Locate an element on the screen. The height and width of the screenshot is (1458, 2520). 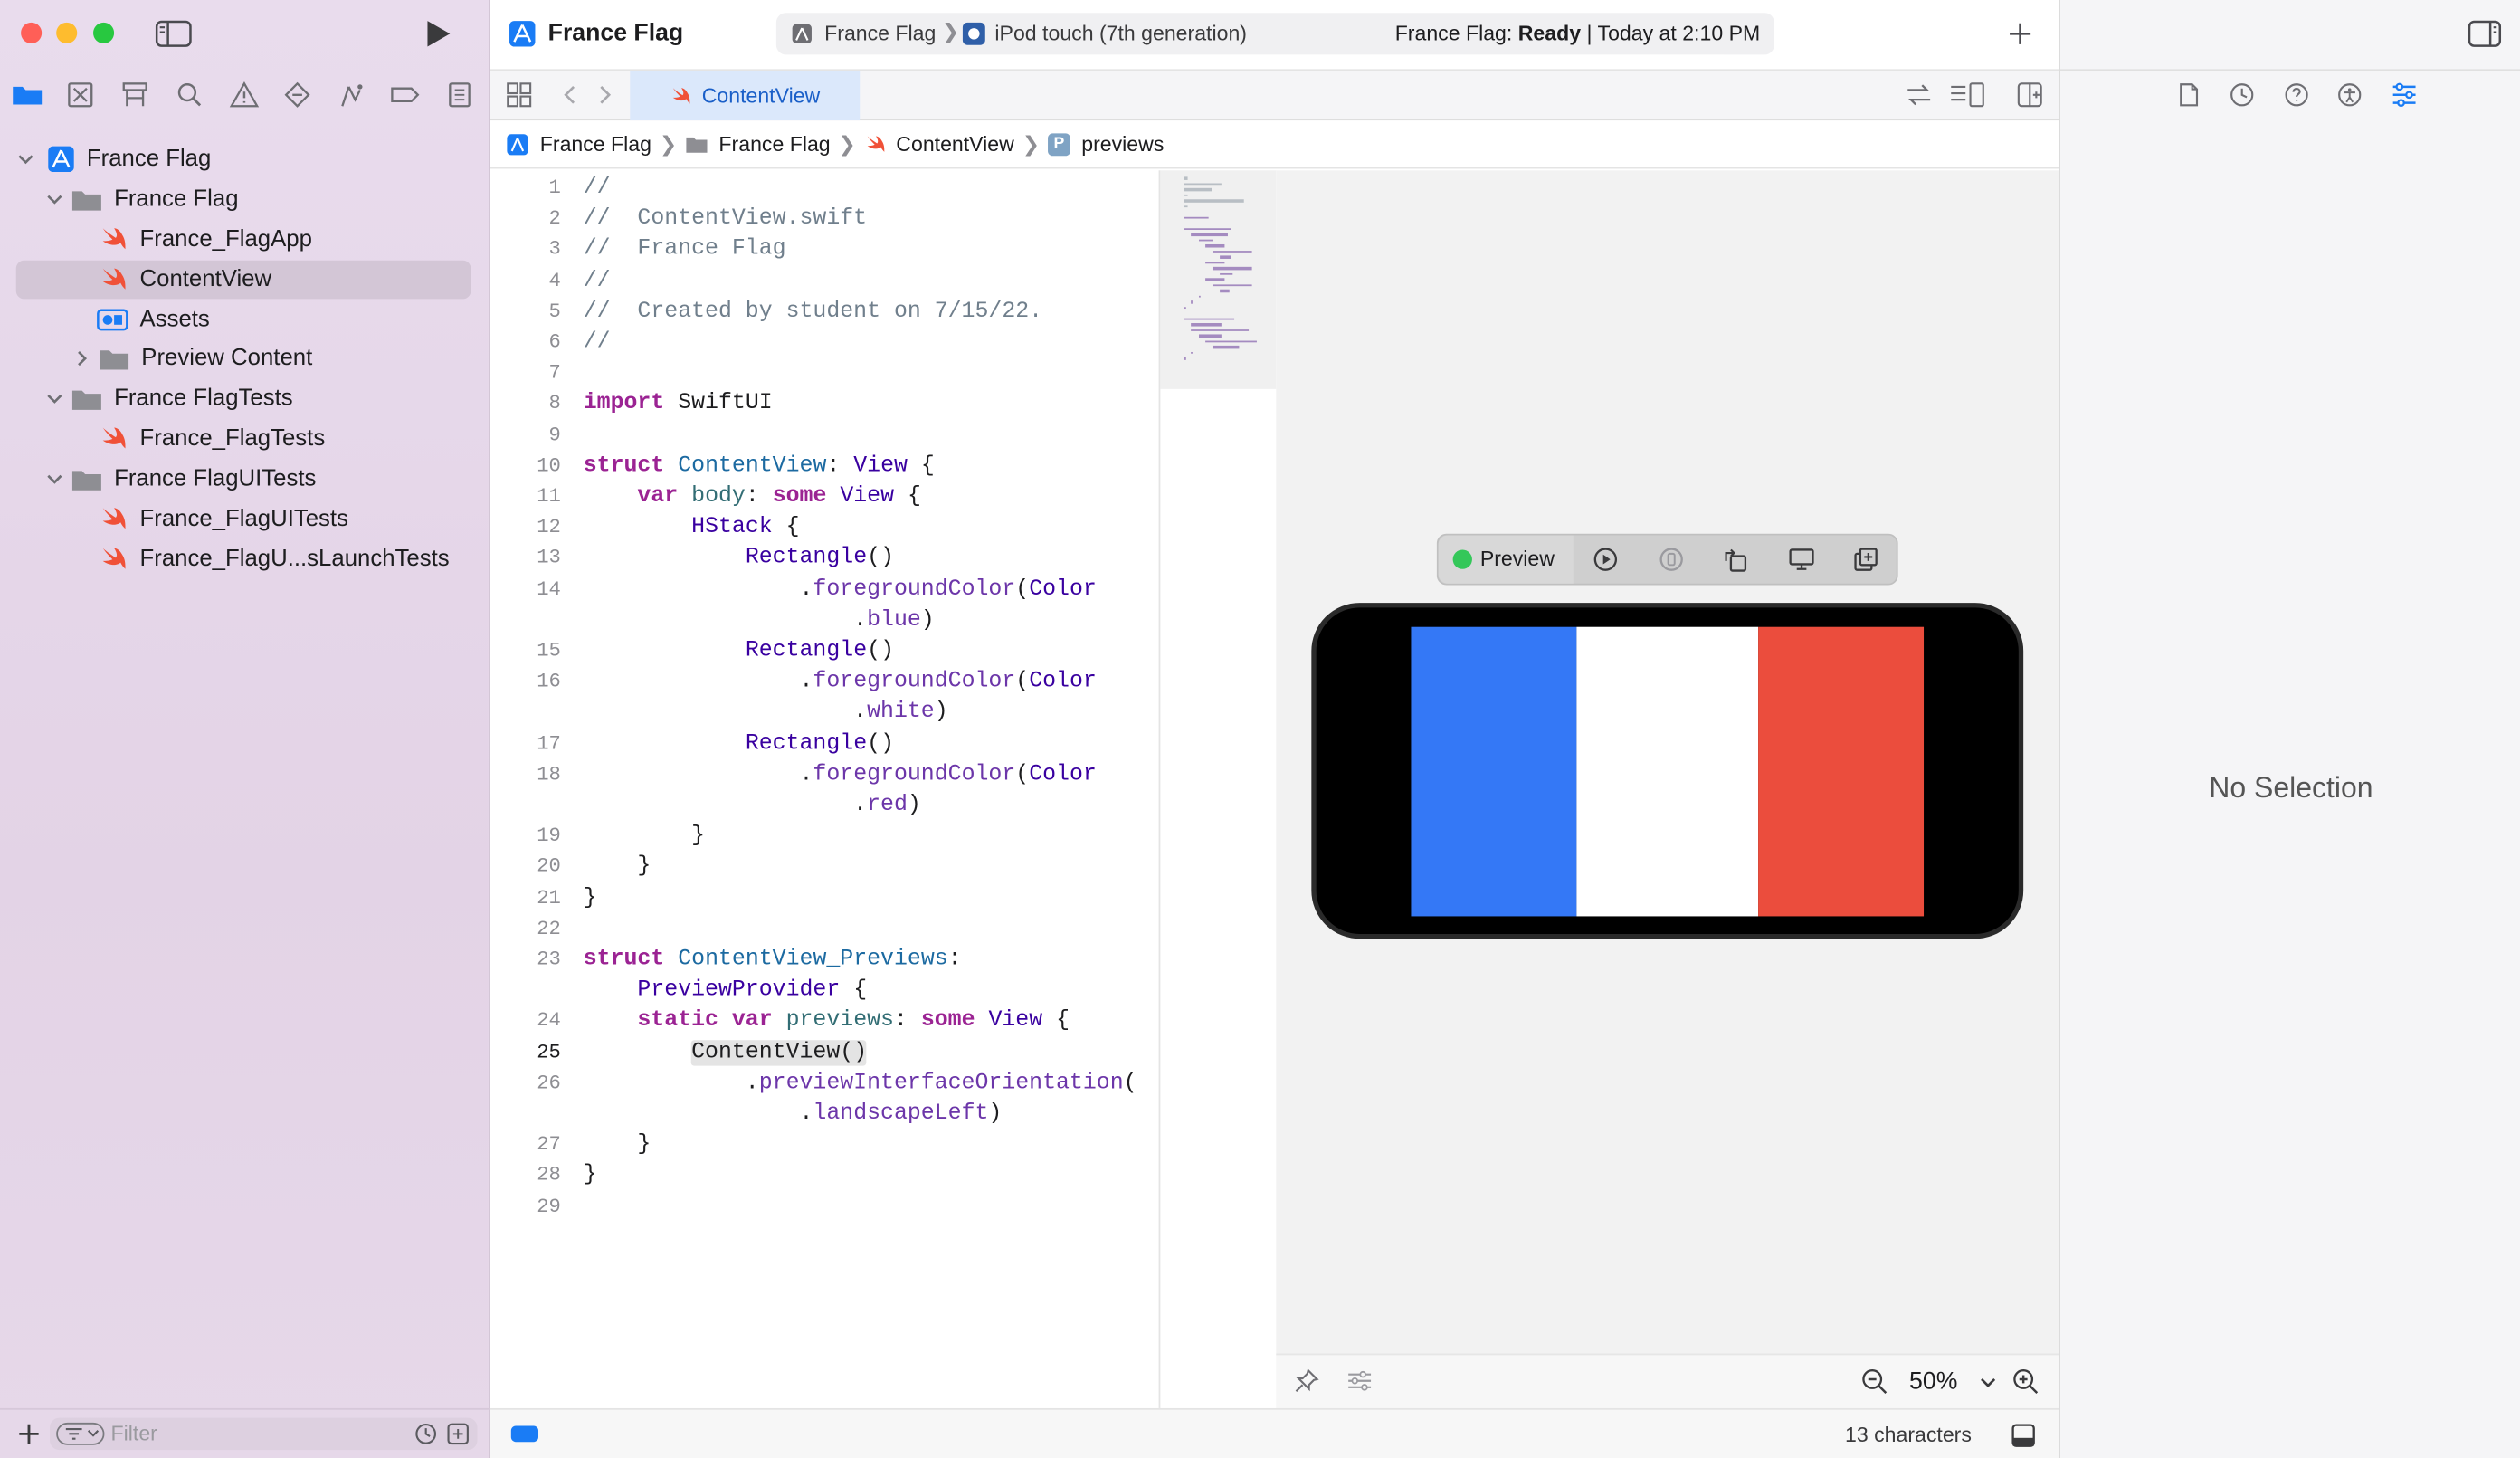
pin-icon is located at coordinates (1306, 1381).